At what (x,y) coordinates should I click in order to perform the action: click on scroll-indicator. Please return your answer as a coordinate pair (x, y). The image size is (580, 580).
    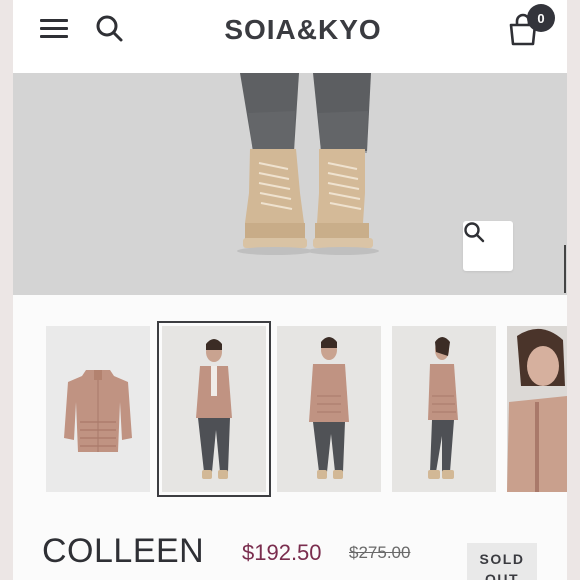
    Looking at the image, I should click on (565, 269).